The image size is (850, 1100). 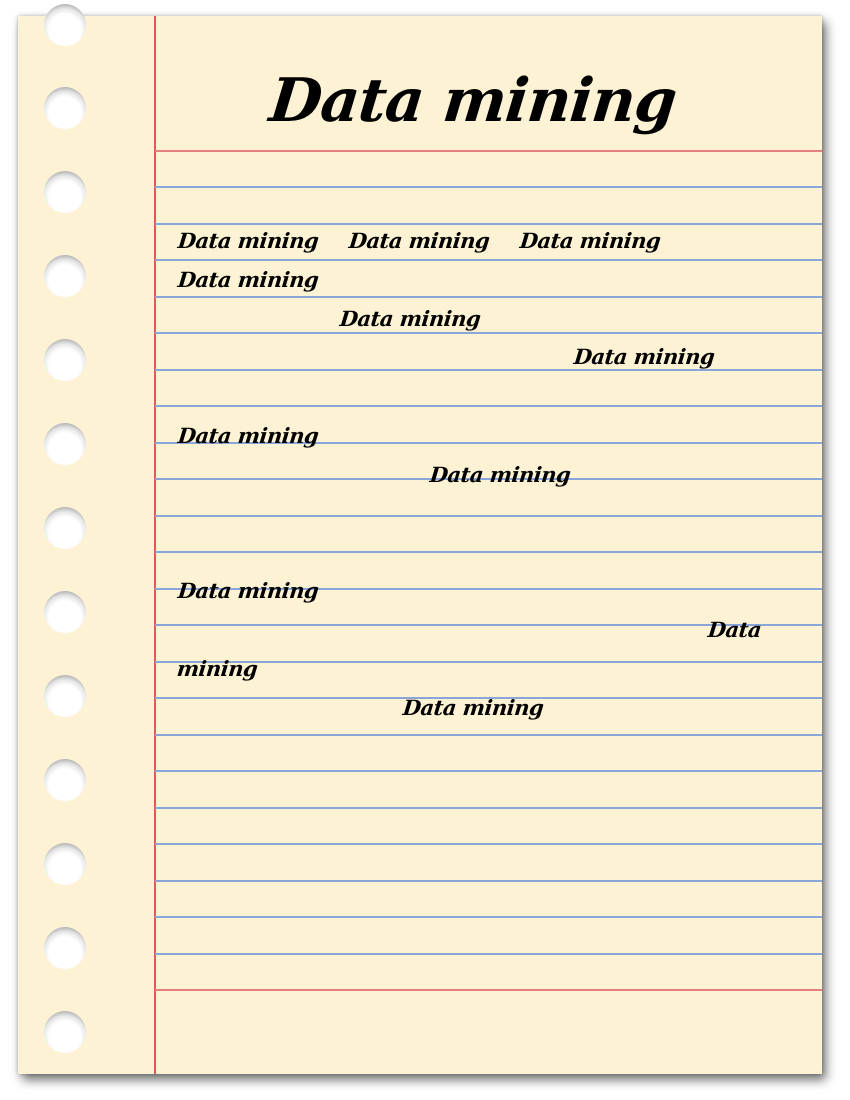 I want to click on footer-rule, so click(x=488, y=990).